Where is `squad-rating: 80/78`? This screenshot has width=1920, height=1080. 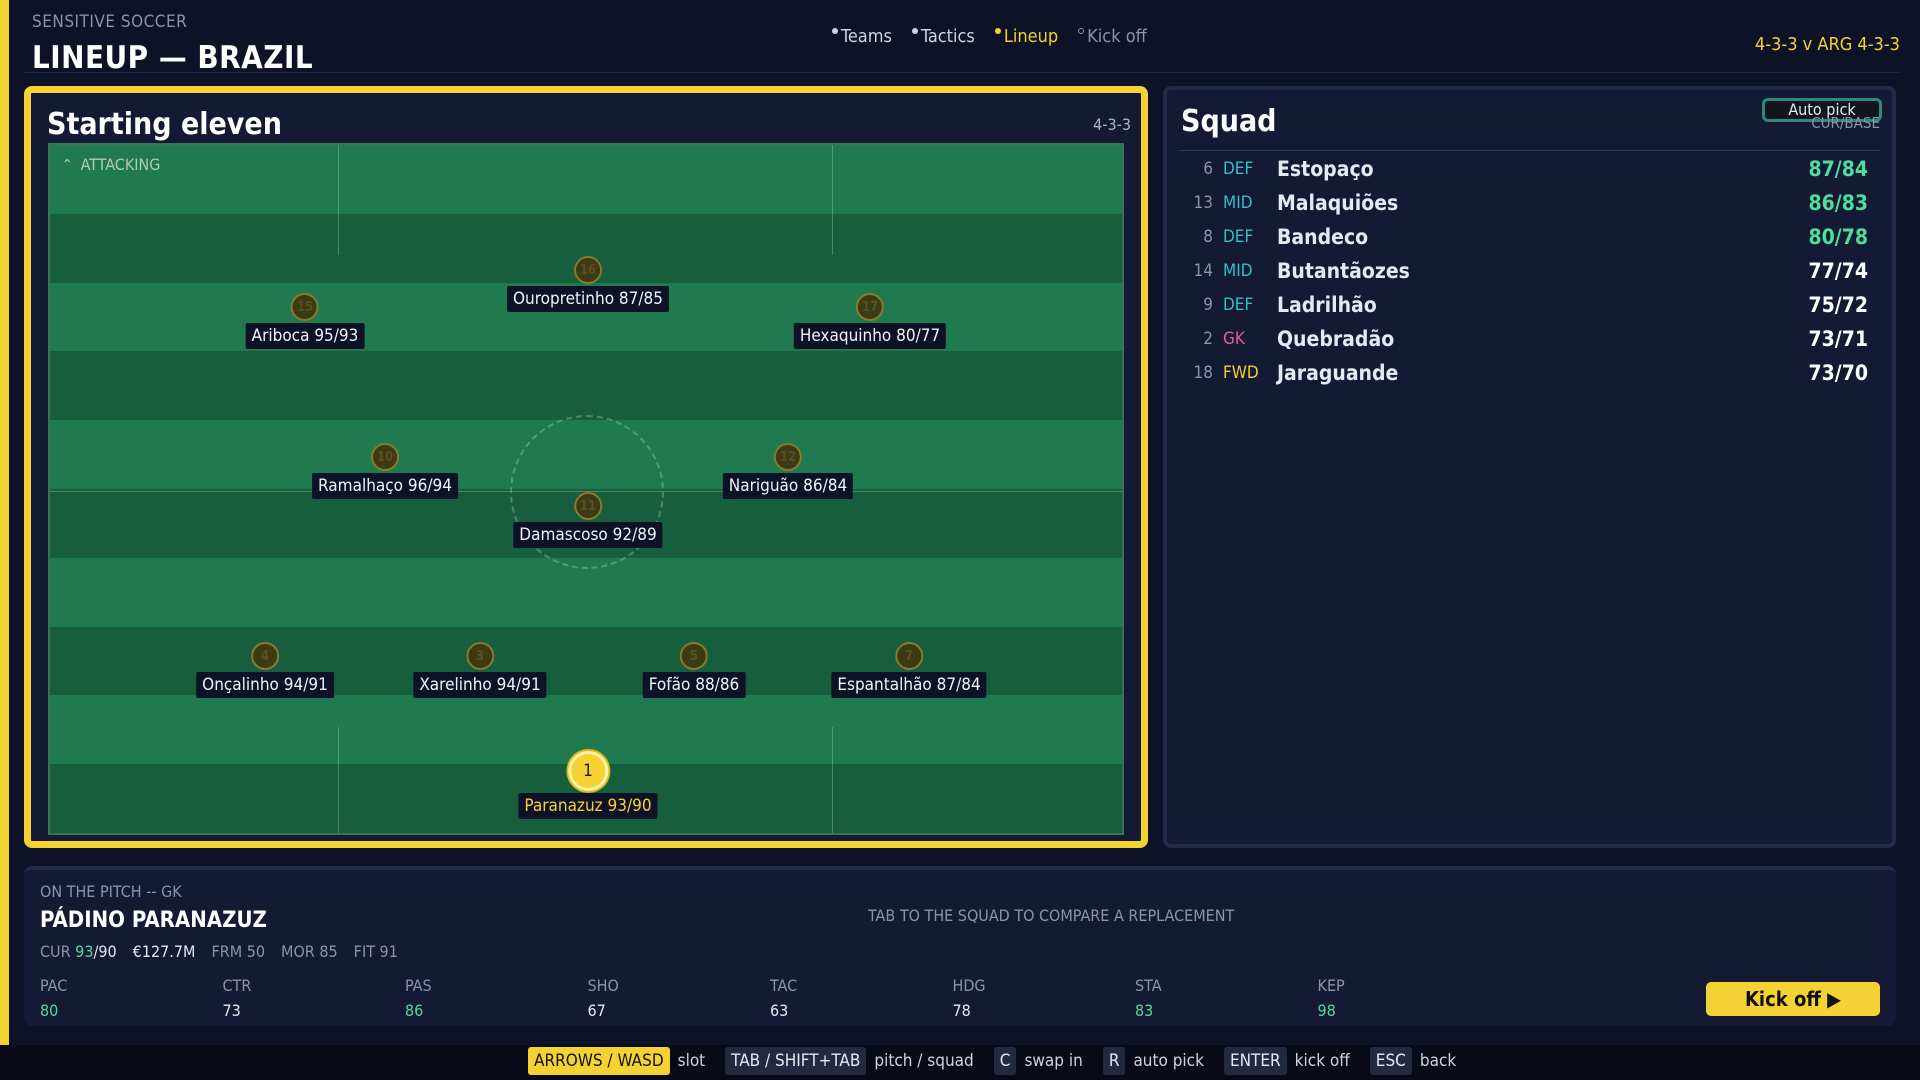
squad-rating: 80/78 is located at coordinates (1838, 237).